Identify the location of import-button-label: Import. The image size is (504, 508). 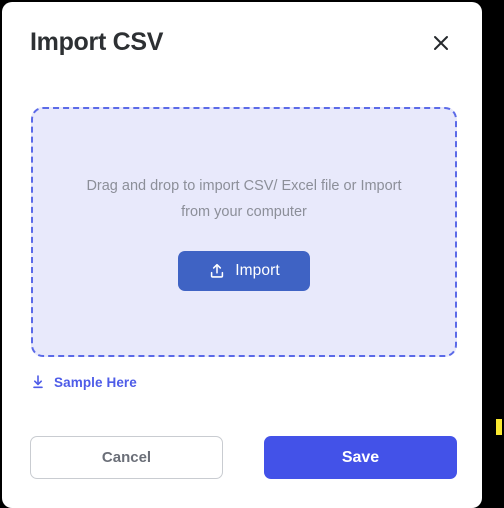
(257, 270).